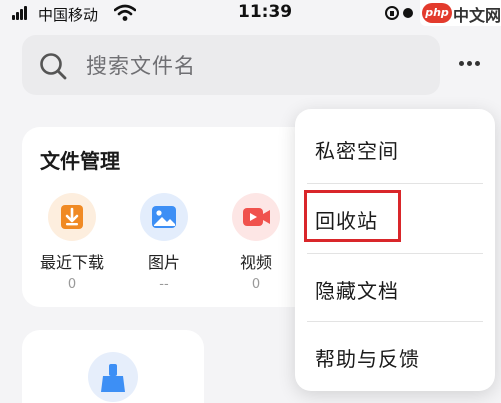  I want to click on tile-label: 最近下载, so click(71, 262).